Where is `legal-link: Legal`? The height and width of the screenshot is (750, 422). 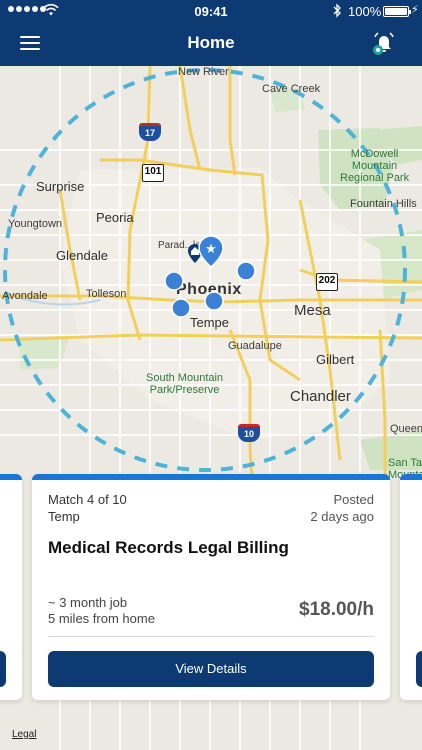
legal-link: Legal is located at coordinates (24, 734).